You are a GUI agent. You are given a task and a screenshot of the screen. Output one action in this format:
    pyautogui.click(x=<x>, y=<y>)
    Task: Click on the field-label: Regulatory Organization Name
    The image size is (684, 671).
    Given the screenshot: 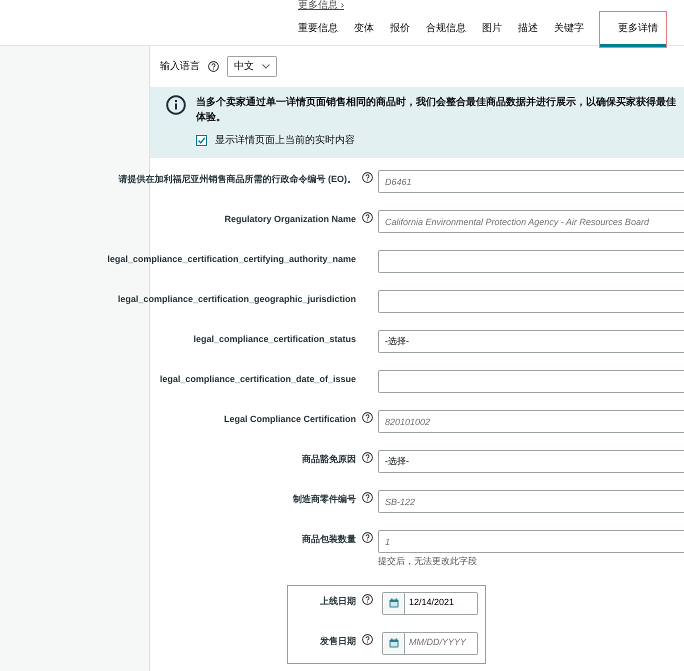 What is the action you would take?
    pyautogui.click(x=290, y=219)
    